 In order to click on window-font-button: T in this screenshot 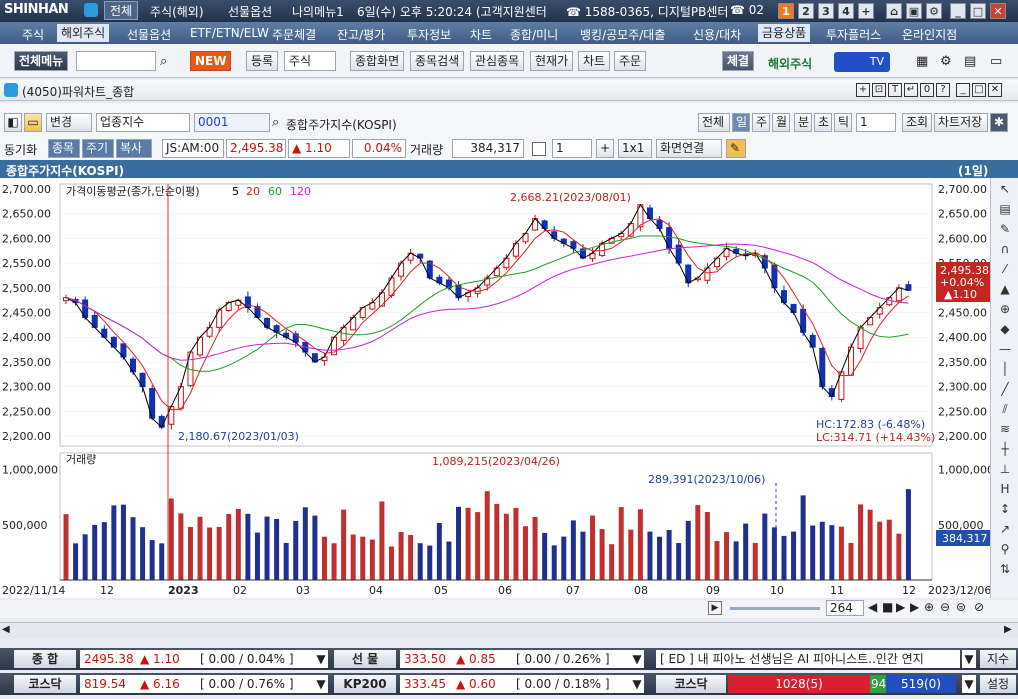, I will do `click(895, 90)`.